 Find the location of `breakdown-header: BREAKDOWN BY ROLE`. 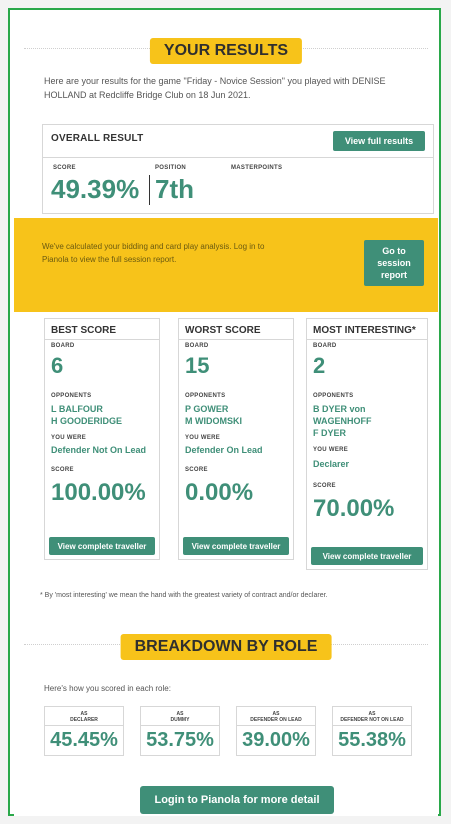

breakdown-header: BREAKDOWN BY ROLE is located at coordinates (226, 644).